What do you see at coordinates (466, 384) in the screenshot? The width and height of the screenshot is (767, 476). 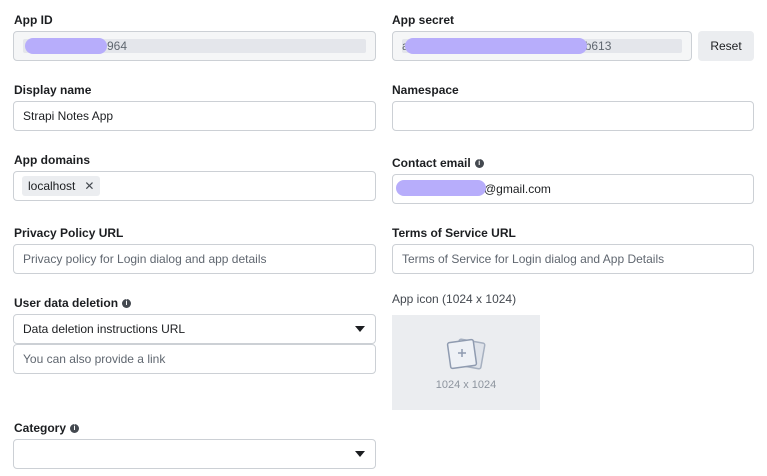 I see `app-icon-size-text: 1024 x 1024` at bounding box center [466, 384].